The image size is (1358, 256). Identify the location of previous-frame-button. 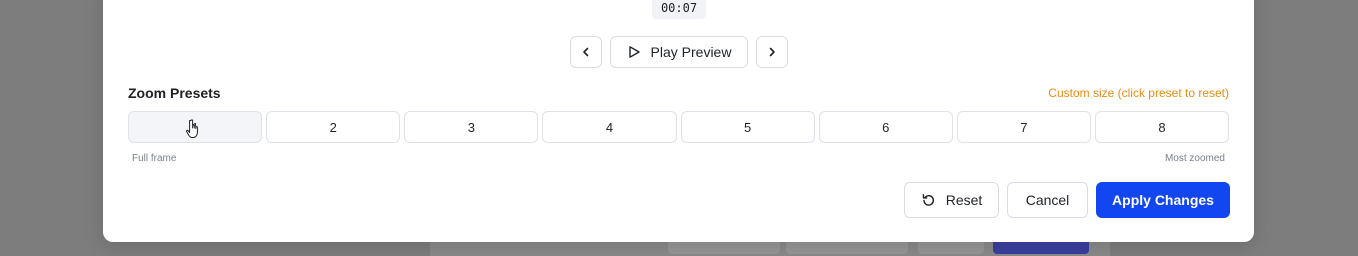
(586, 52).